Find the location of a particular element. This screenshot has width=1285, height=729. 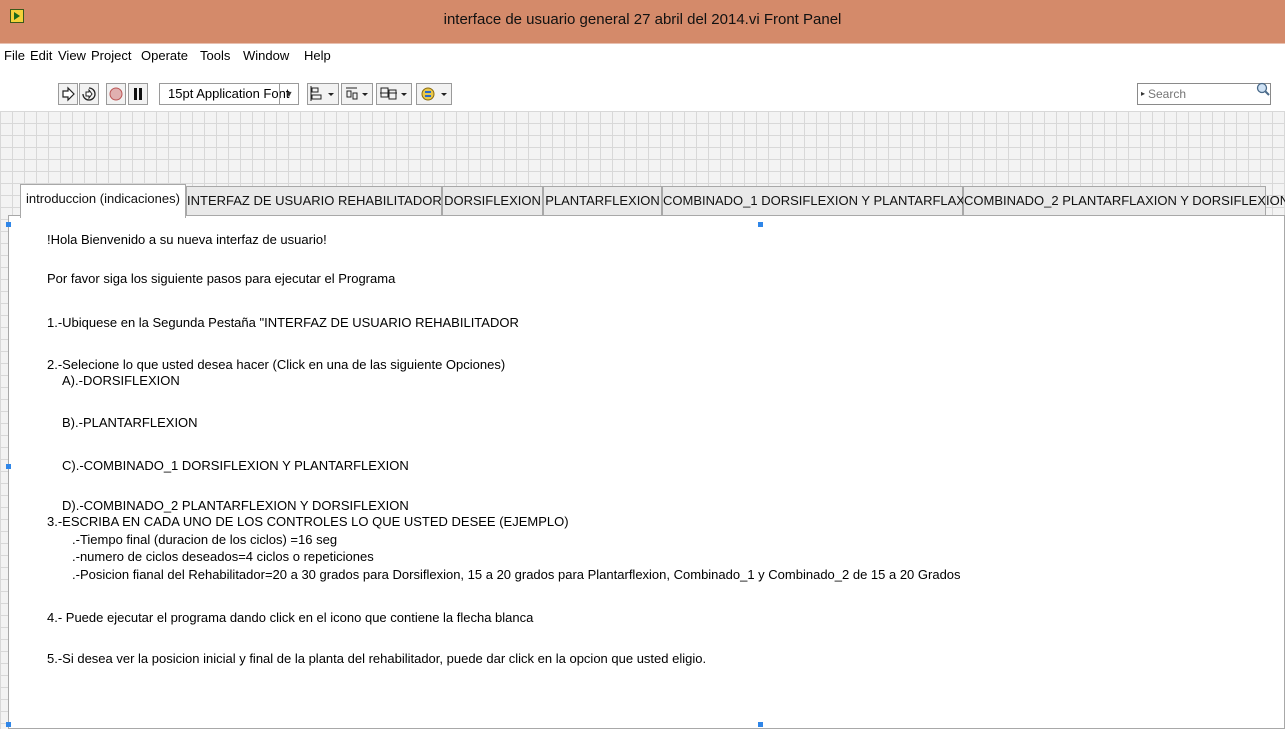

run-arrow-button is located at coordinates (68, 94).